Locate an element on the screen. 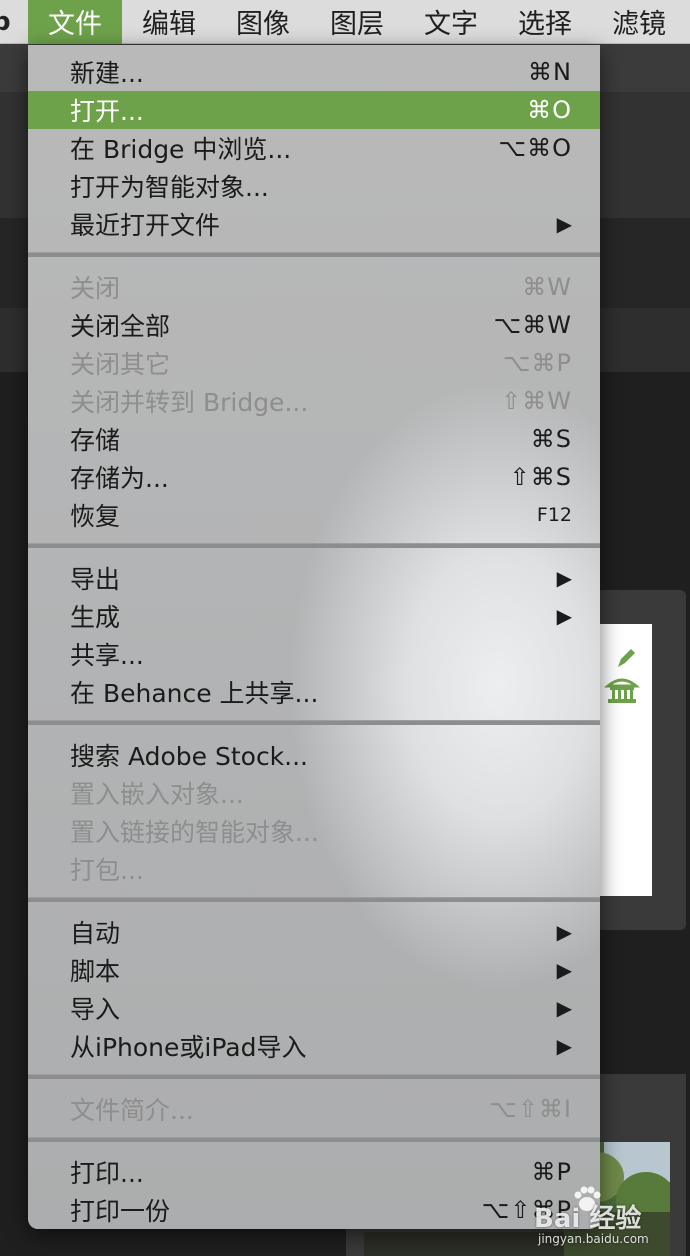 The image size is (690, 1256). pencil-icon is located at coordinates (626, 657).